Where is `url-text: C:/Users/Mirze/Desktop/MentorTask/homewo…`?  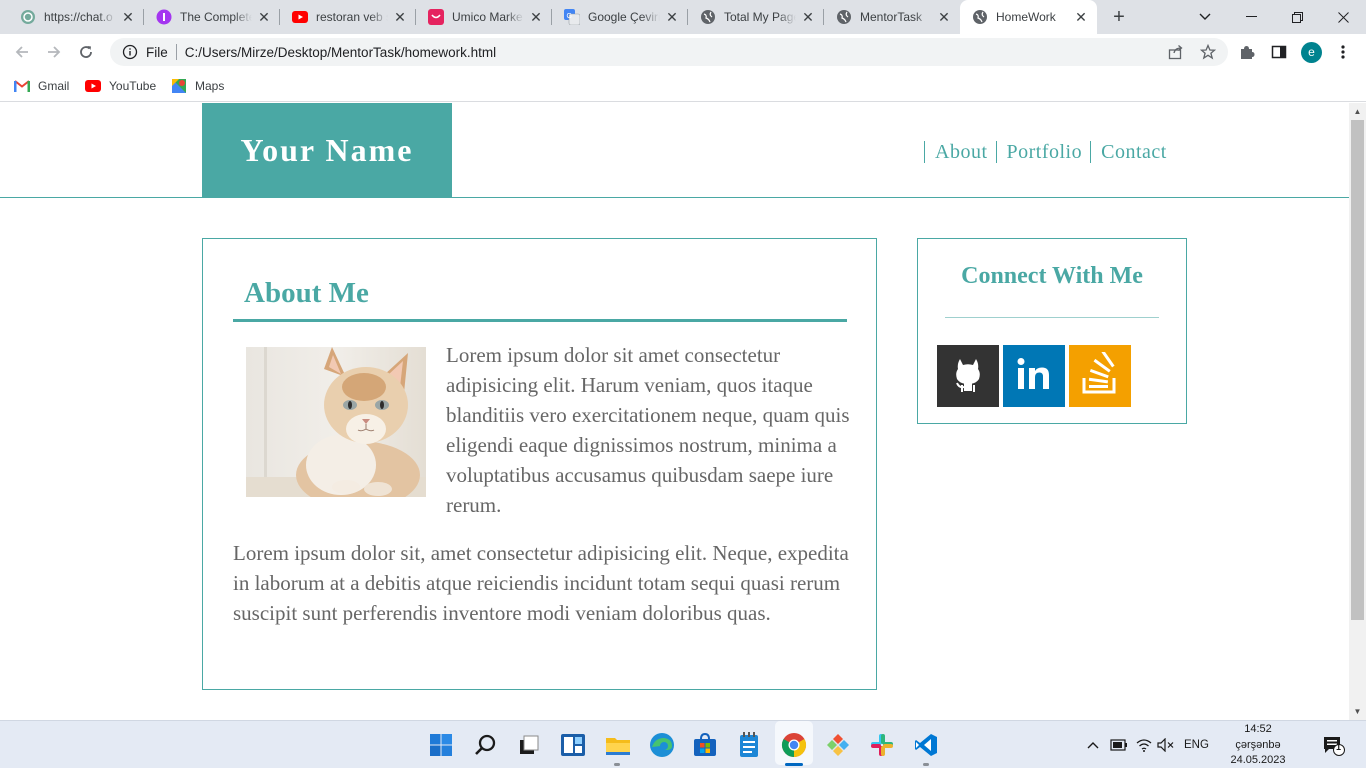
url-text: C:/Users/Mirze/Desktop/MentorTask/homewo… is located at coordinates (340, 52).